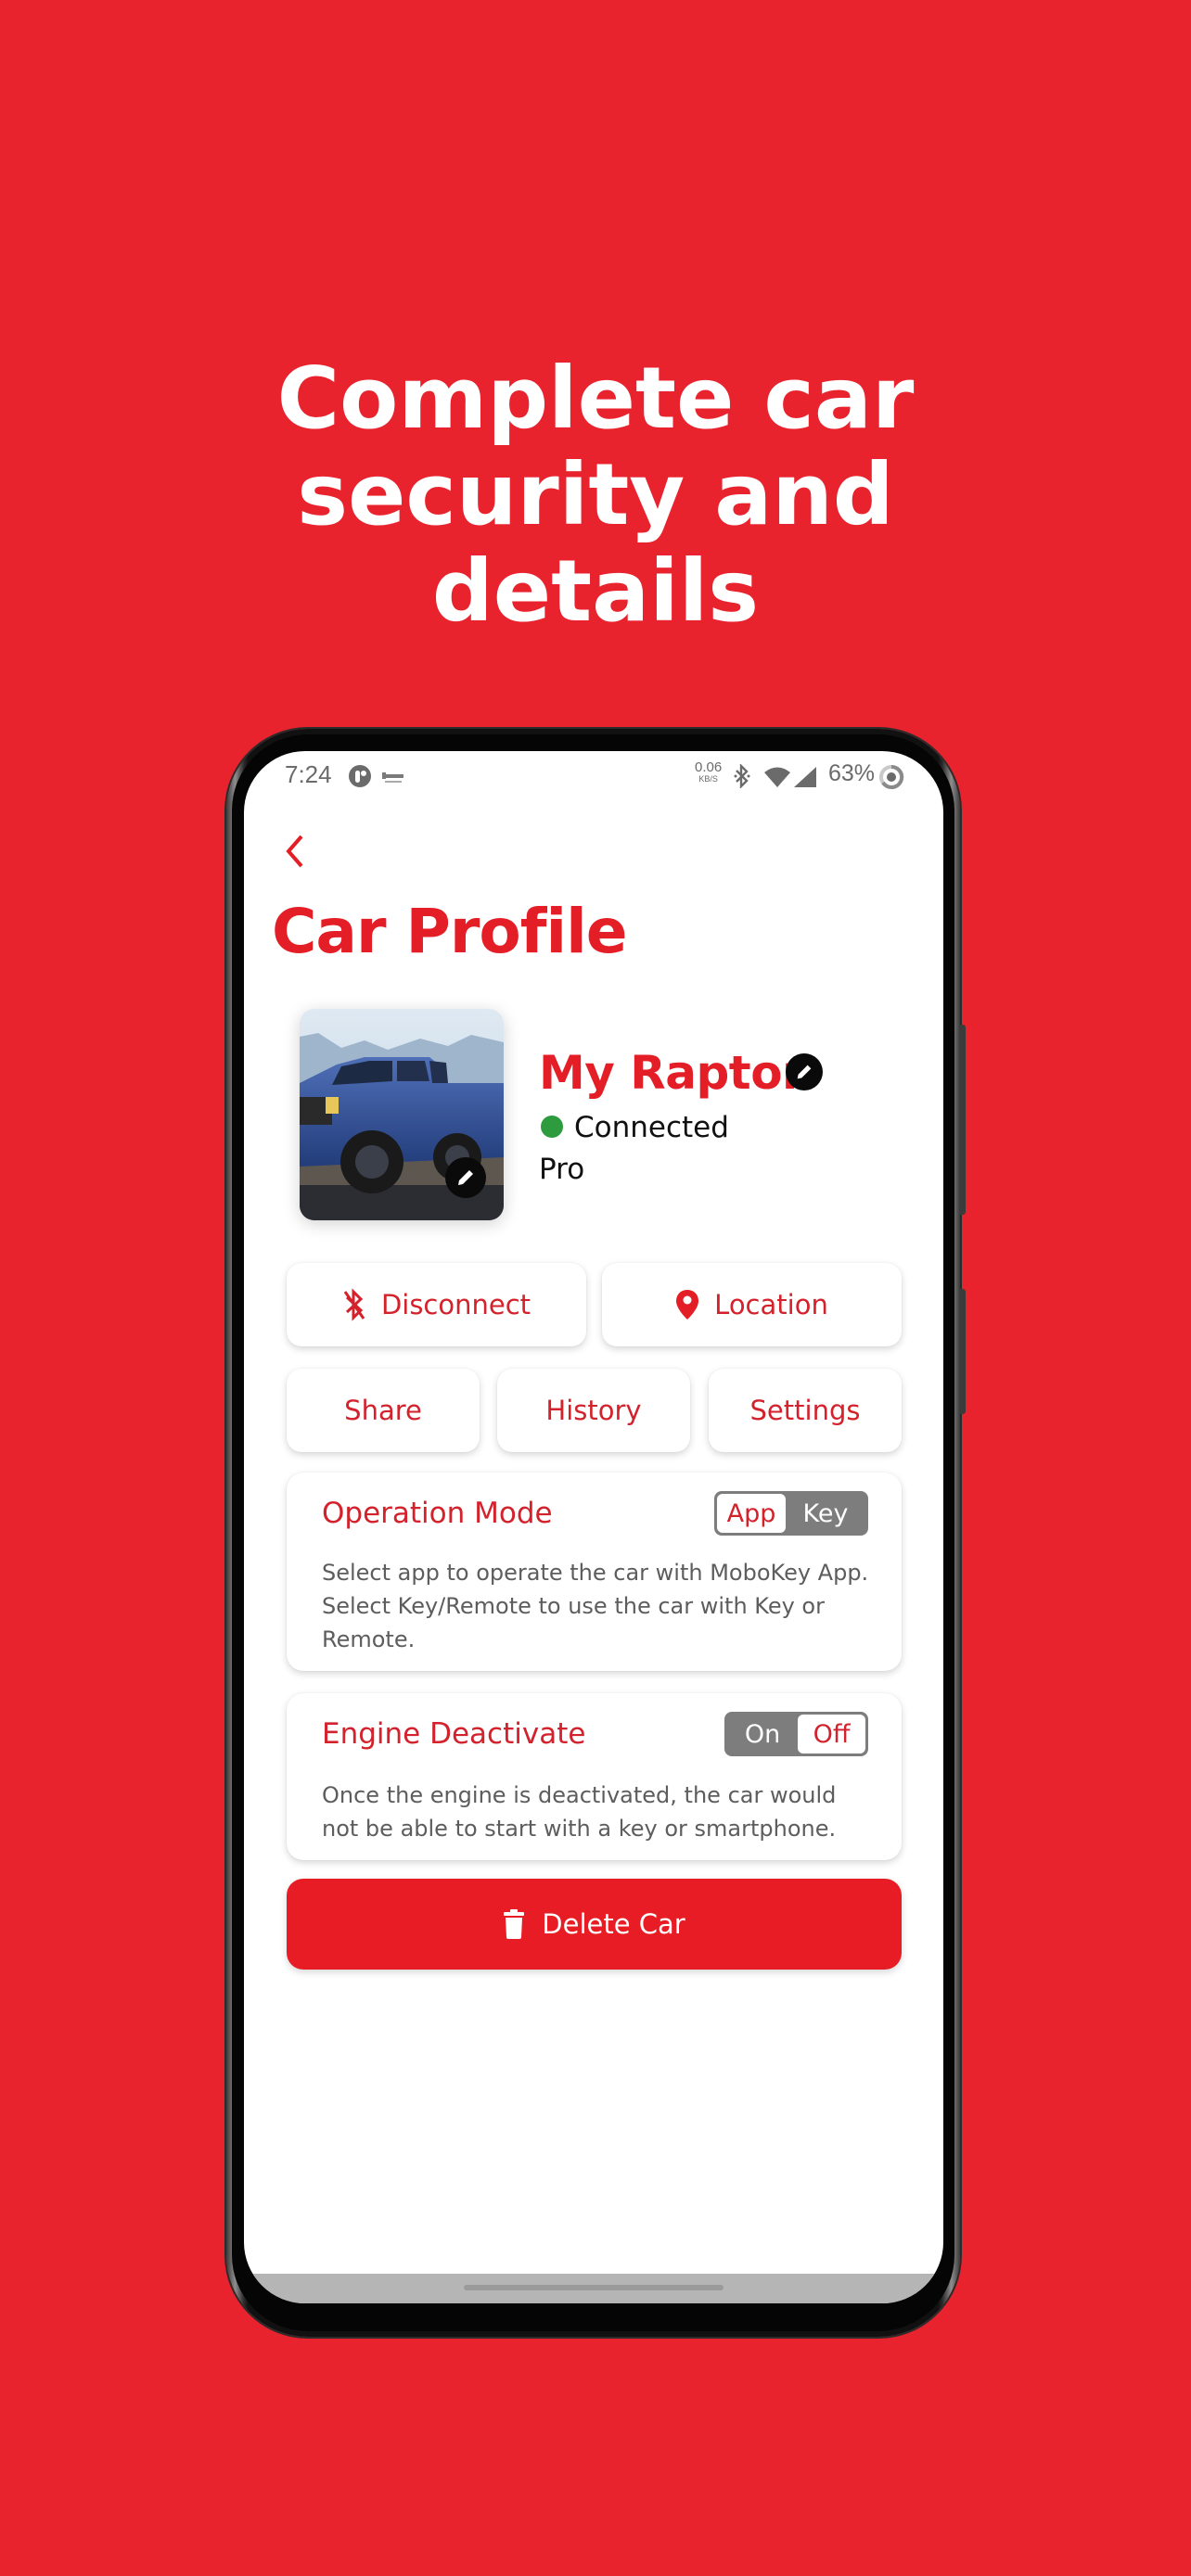 This screenshot has height=2576, width=1191. I want to click on wifi-icon, so click(777, 779).